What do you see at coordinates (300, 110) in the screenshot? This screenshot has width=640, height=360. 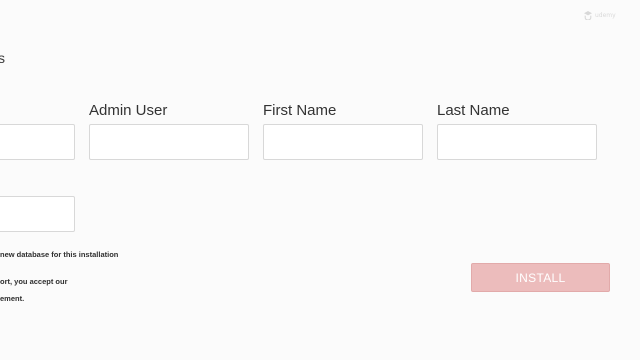 I see `first-name-label: First Name` at bounding box center [300, 110].